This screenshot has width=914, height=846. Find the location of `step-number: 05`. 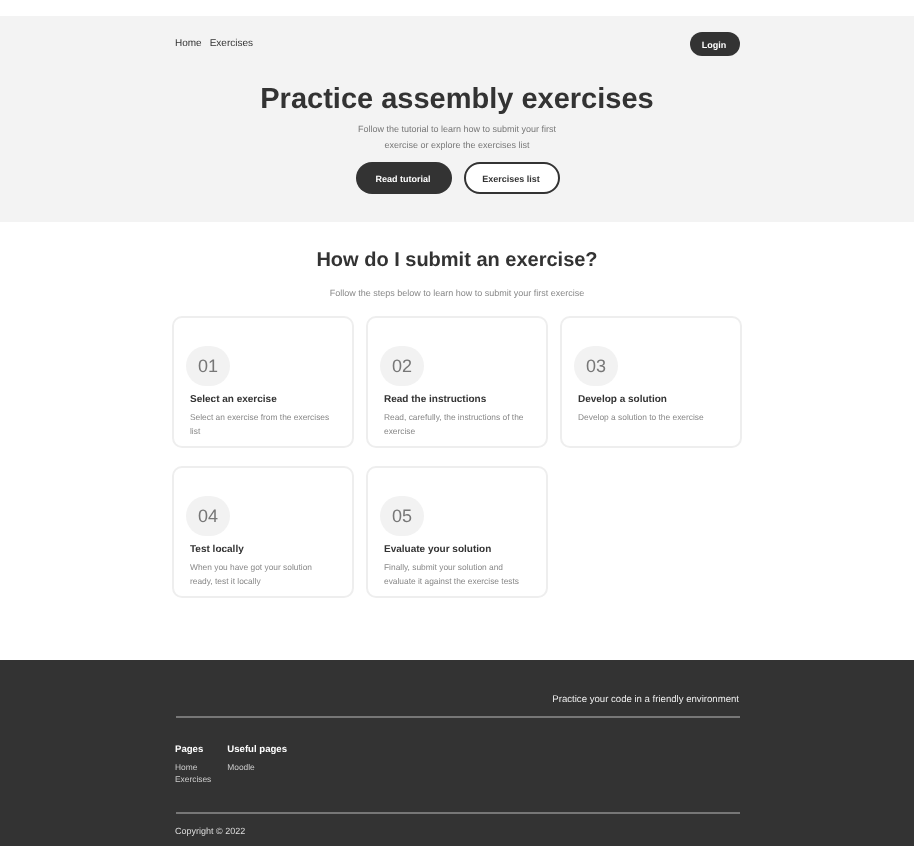

step-number: 05 is located at coordinates (402, 516).